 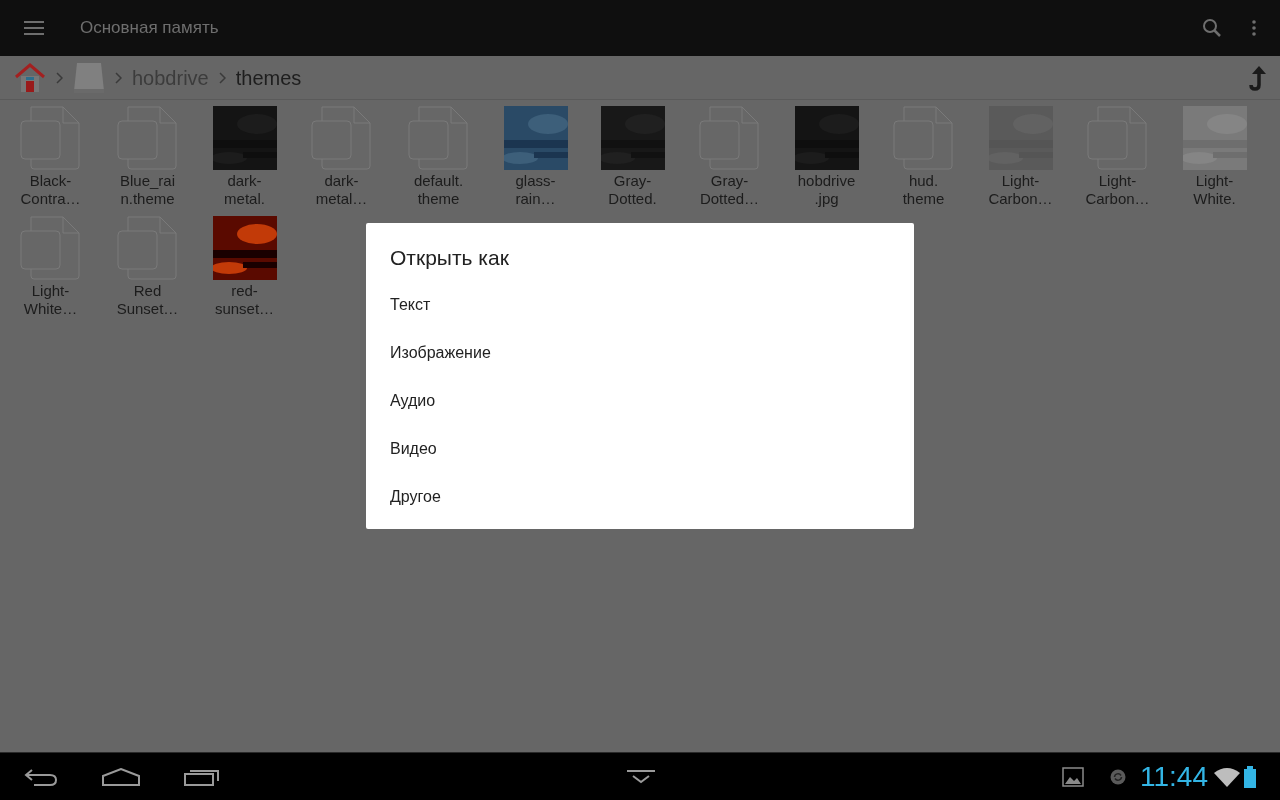 I want to click on file-item: dark- metal., so click(x=244, y=161).